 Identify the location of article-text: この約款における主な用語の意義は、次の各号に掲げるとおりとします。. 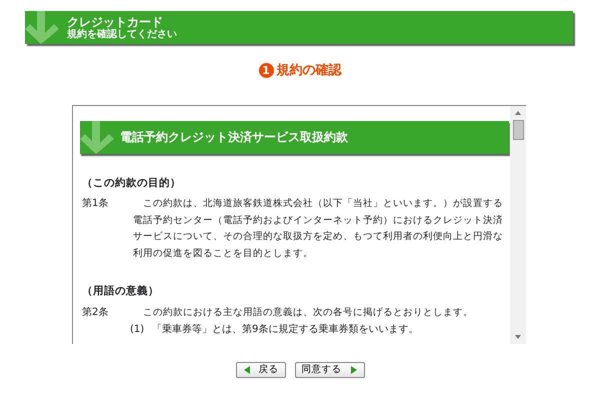
(308, 313).